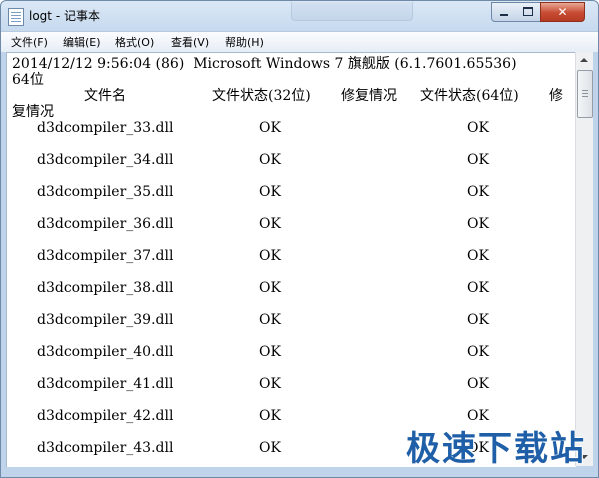 The width and height of the screenshot is (599, 478). Describe the element at coordinates (496, 449) in the screenshot. I see `watermark-logo: 极速下载站` at that location.